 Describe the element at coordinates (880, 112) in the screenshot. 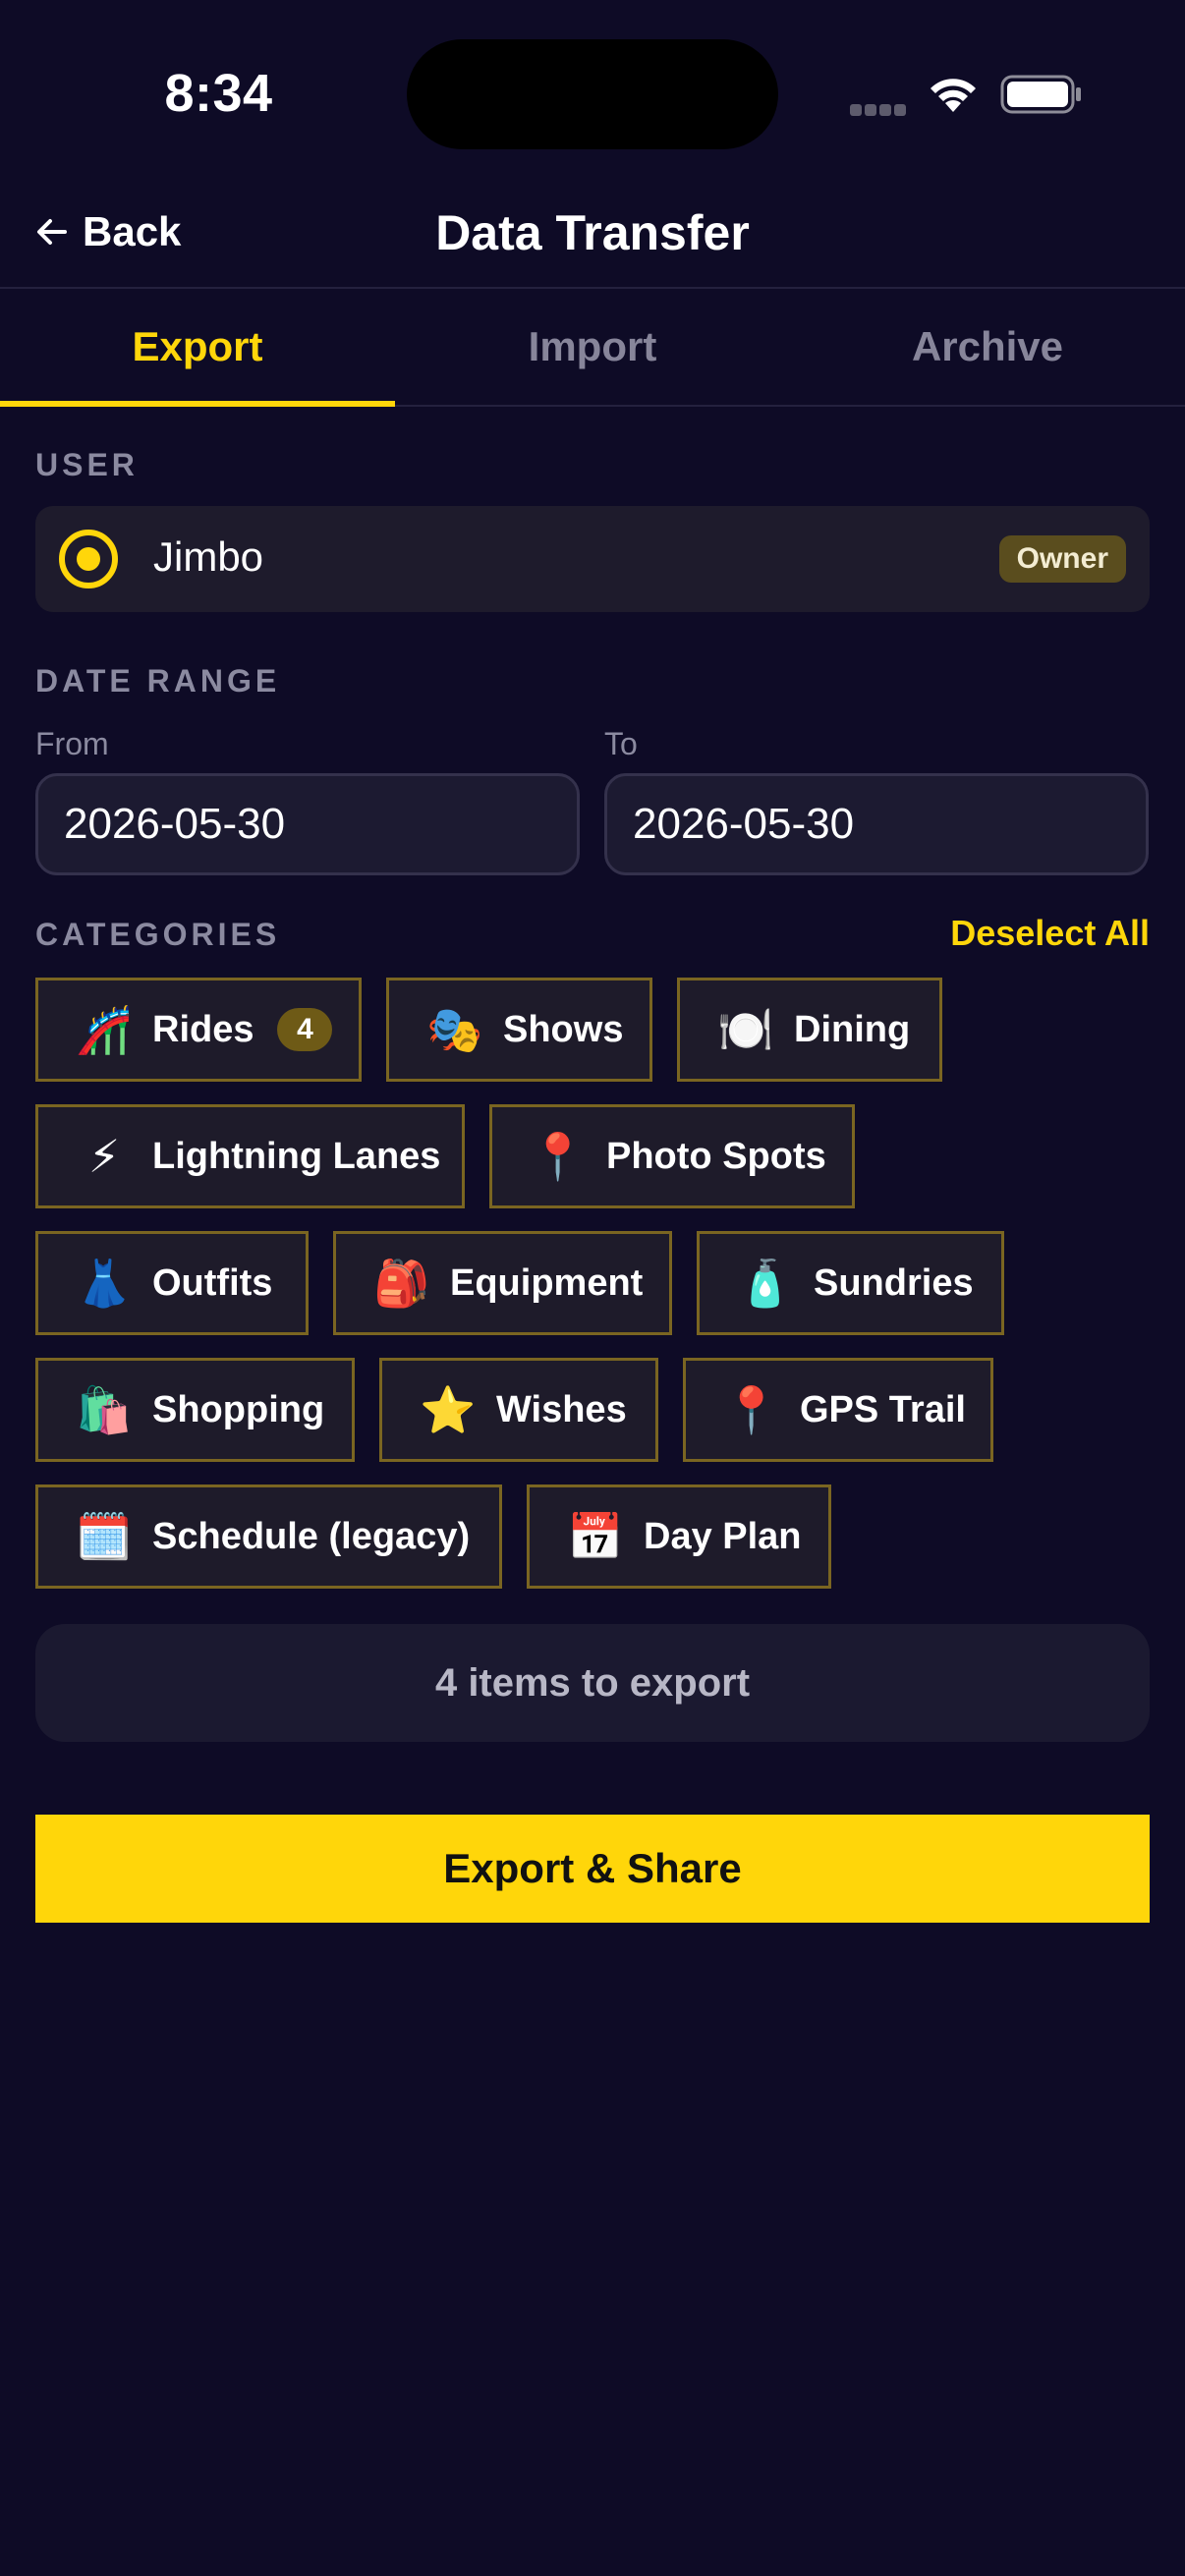

I see `cellular-signal-icon` at that location.